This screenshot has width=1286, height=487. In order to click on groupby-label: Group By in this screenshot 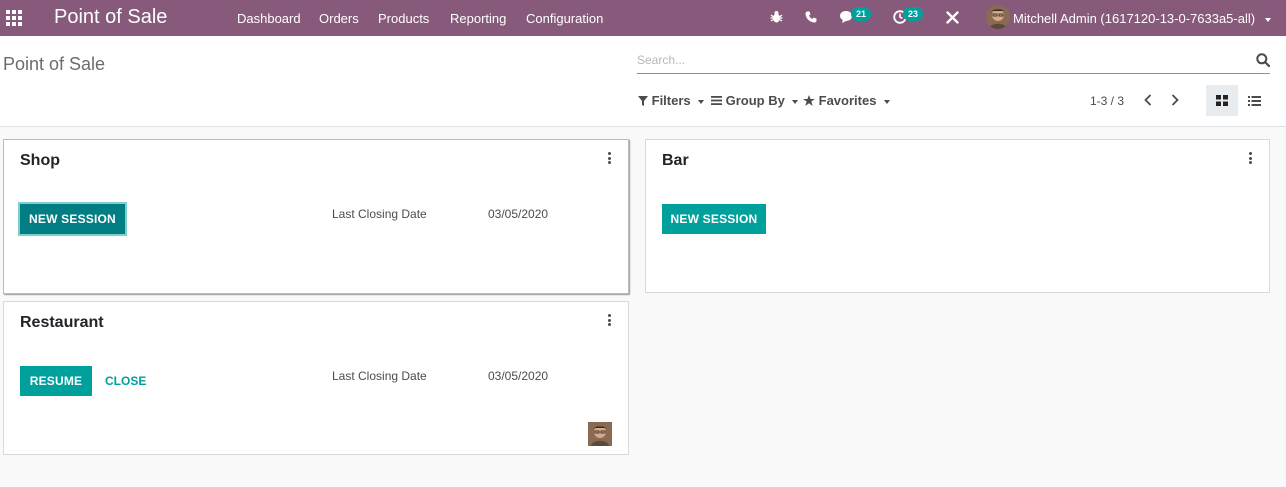, I will do `click(755, 100)`.